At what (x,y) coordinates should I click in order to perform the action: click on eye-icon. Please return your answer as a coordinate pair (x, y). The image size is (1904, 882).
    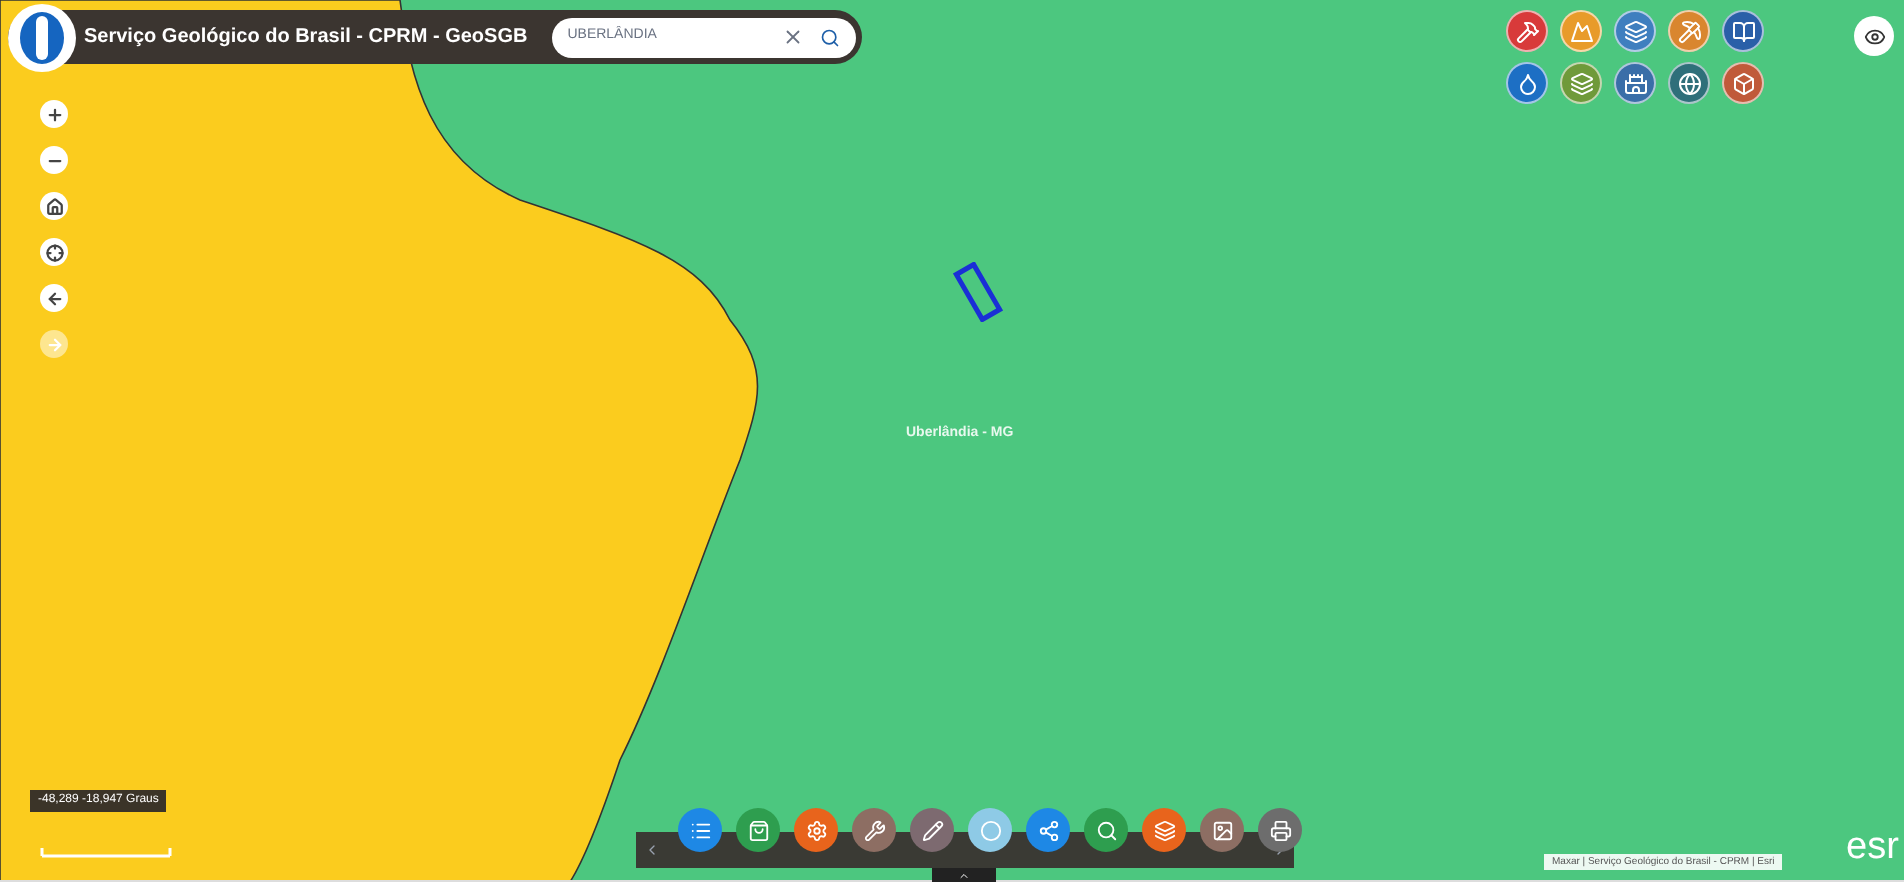
    Looking at the image, I should click on (1874, 36).